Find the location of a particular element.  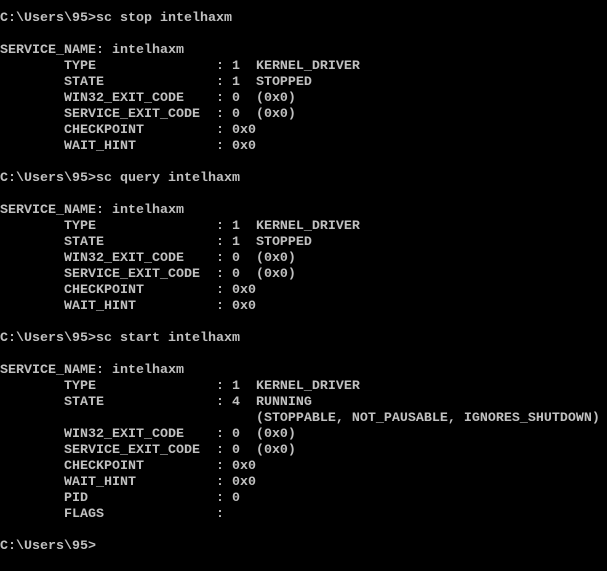

command-prompt: C:\Users\95> is located at coordinates (300, 547).